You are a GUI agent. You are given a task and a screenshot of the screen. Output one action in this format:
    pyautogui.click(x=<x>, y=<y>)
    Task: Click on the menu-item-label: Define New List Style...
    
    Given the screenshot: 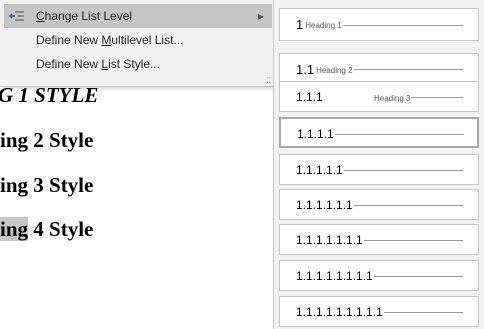 What is the action you would take?
    pyautogui.click(x=98, y=64)
    